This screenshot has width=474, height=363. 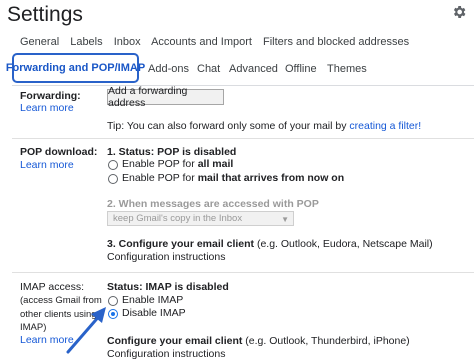 I want to click on tab-labels: Labels, so click(x=86, y=42).